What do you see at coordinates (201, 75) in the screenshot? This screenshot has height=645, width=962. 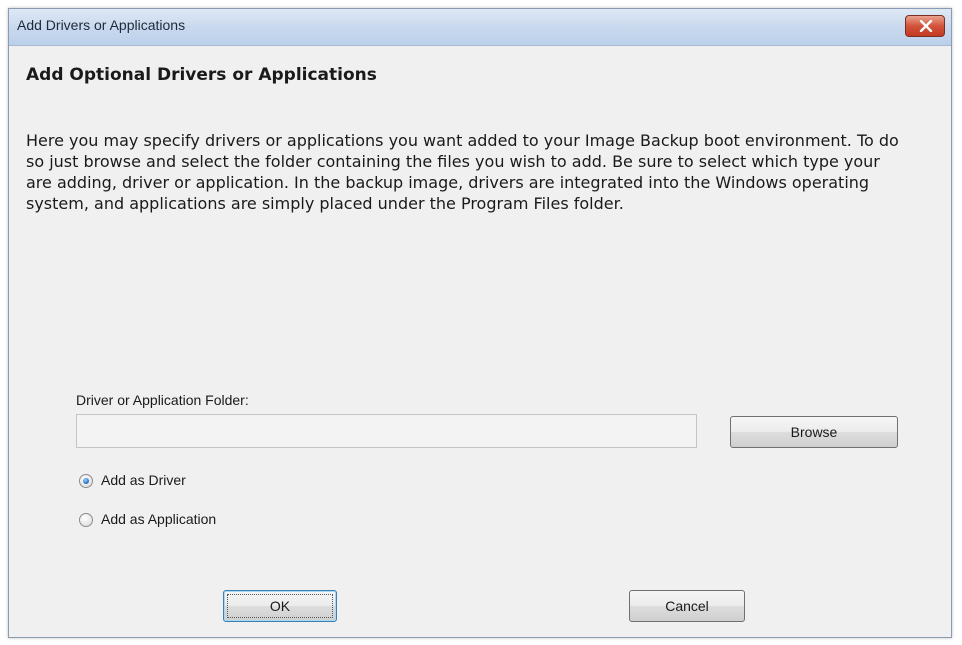 I see `page-title: Add Optional Drivers or Applications` at bounding box center [201, 75].